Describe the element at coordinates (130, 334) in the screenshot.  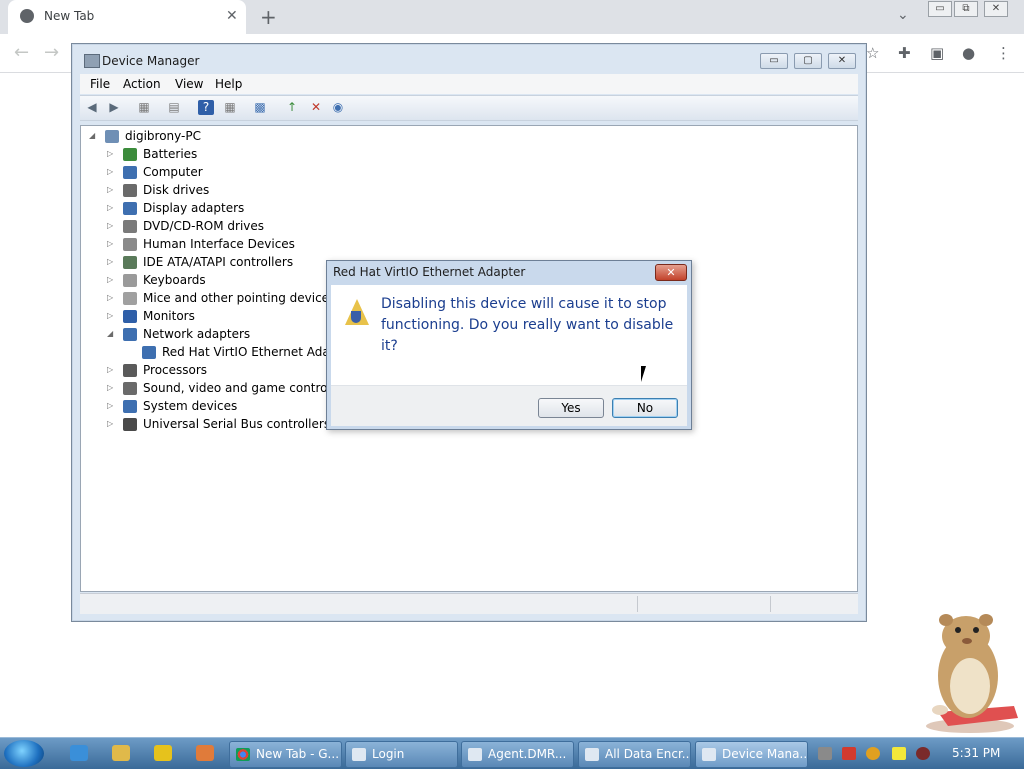
I see `network-icon` at that location.